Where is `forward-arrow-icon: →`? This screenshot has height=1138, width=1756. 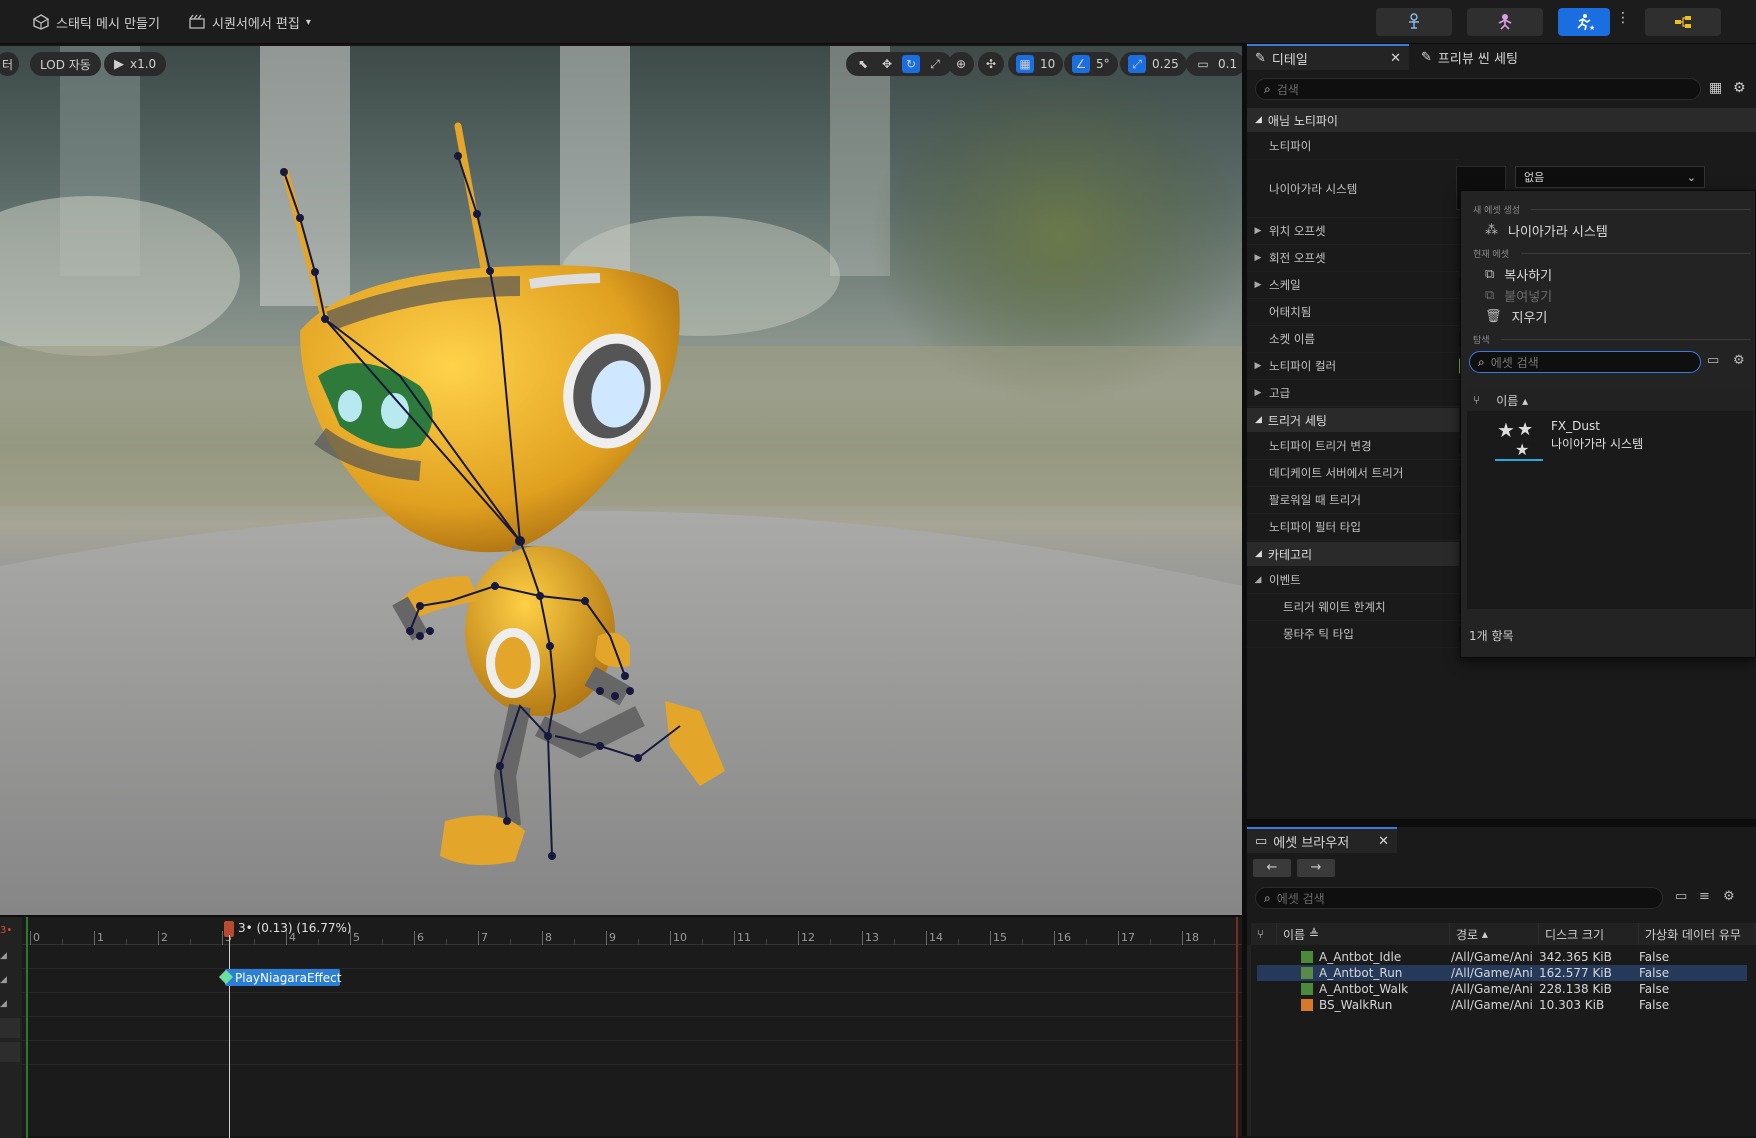 forward-arrow-icon: → is located at coordinates (1316, 868).